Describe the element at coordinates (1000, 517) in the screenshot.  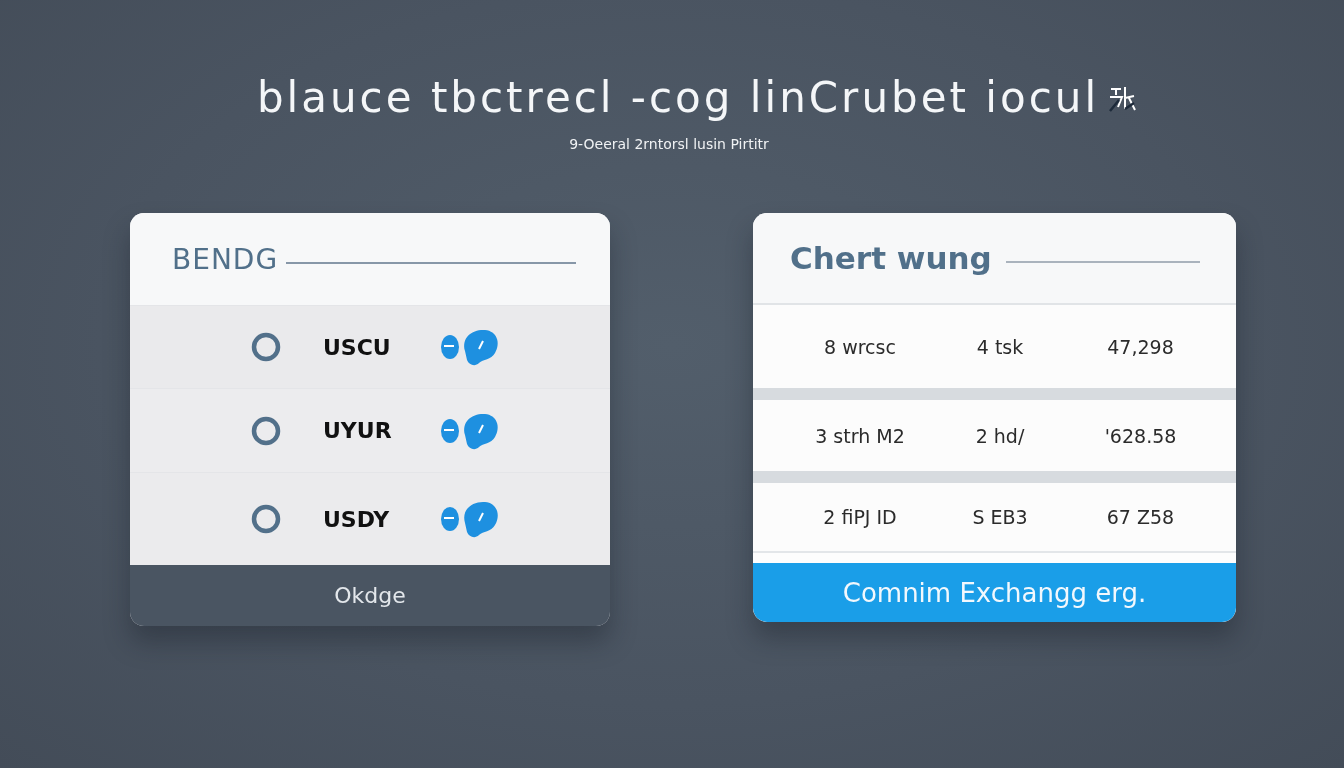
I see `table-cell: S EB3` at that location.